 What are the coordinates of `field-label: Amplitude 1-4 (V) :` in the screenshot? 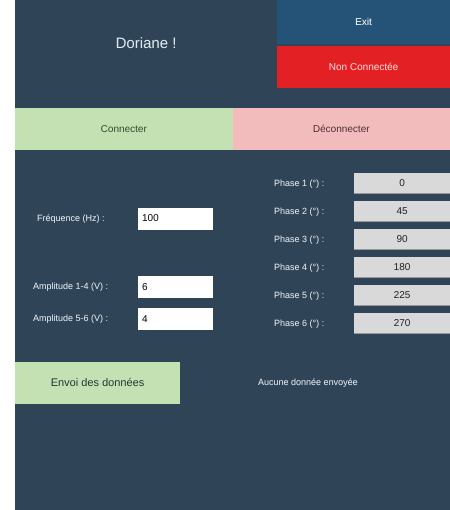 It's located at (71, 287).